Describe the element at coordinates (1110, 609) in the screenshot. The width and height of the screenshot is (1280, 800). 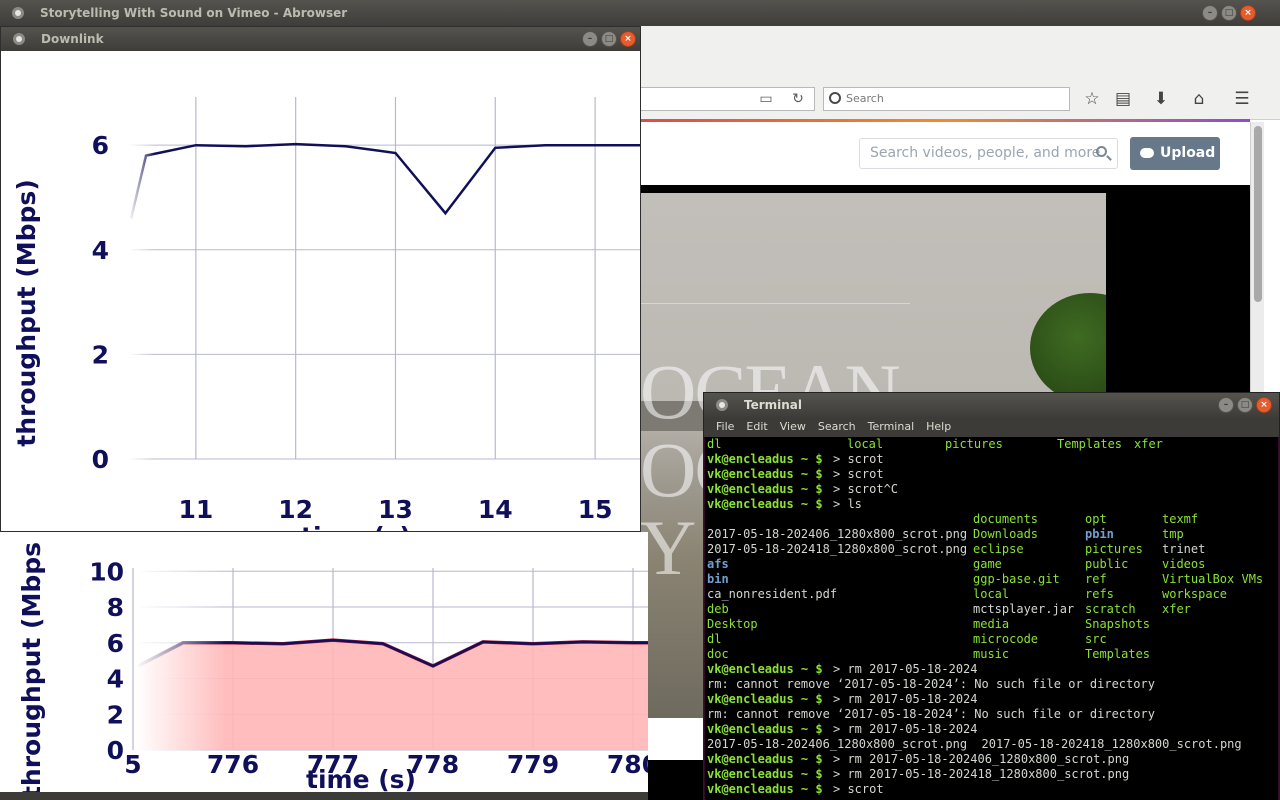
I see `ls-entry: scratch` at that location.